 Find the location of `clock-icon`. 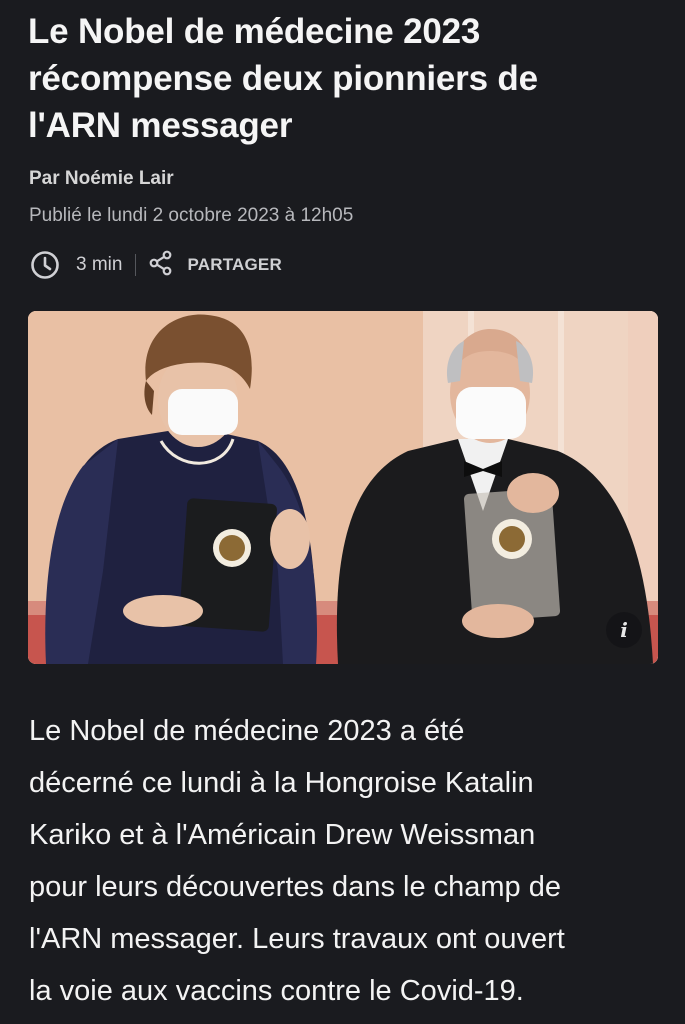

clock-icon is located at coordinates (45, 265).